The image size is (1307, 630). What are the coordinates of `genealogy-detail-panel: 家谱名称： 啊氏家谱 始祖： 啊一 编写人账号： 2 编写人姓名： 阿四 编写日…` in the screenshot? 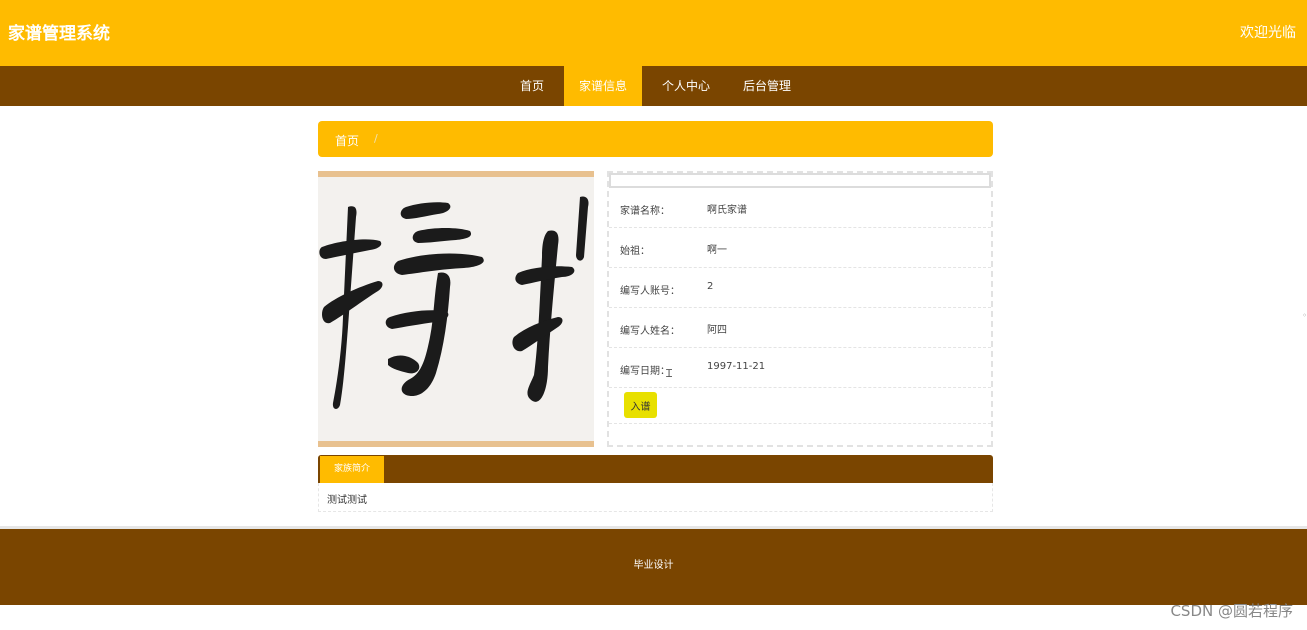 It's located at (800, 309).